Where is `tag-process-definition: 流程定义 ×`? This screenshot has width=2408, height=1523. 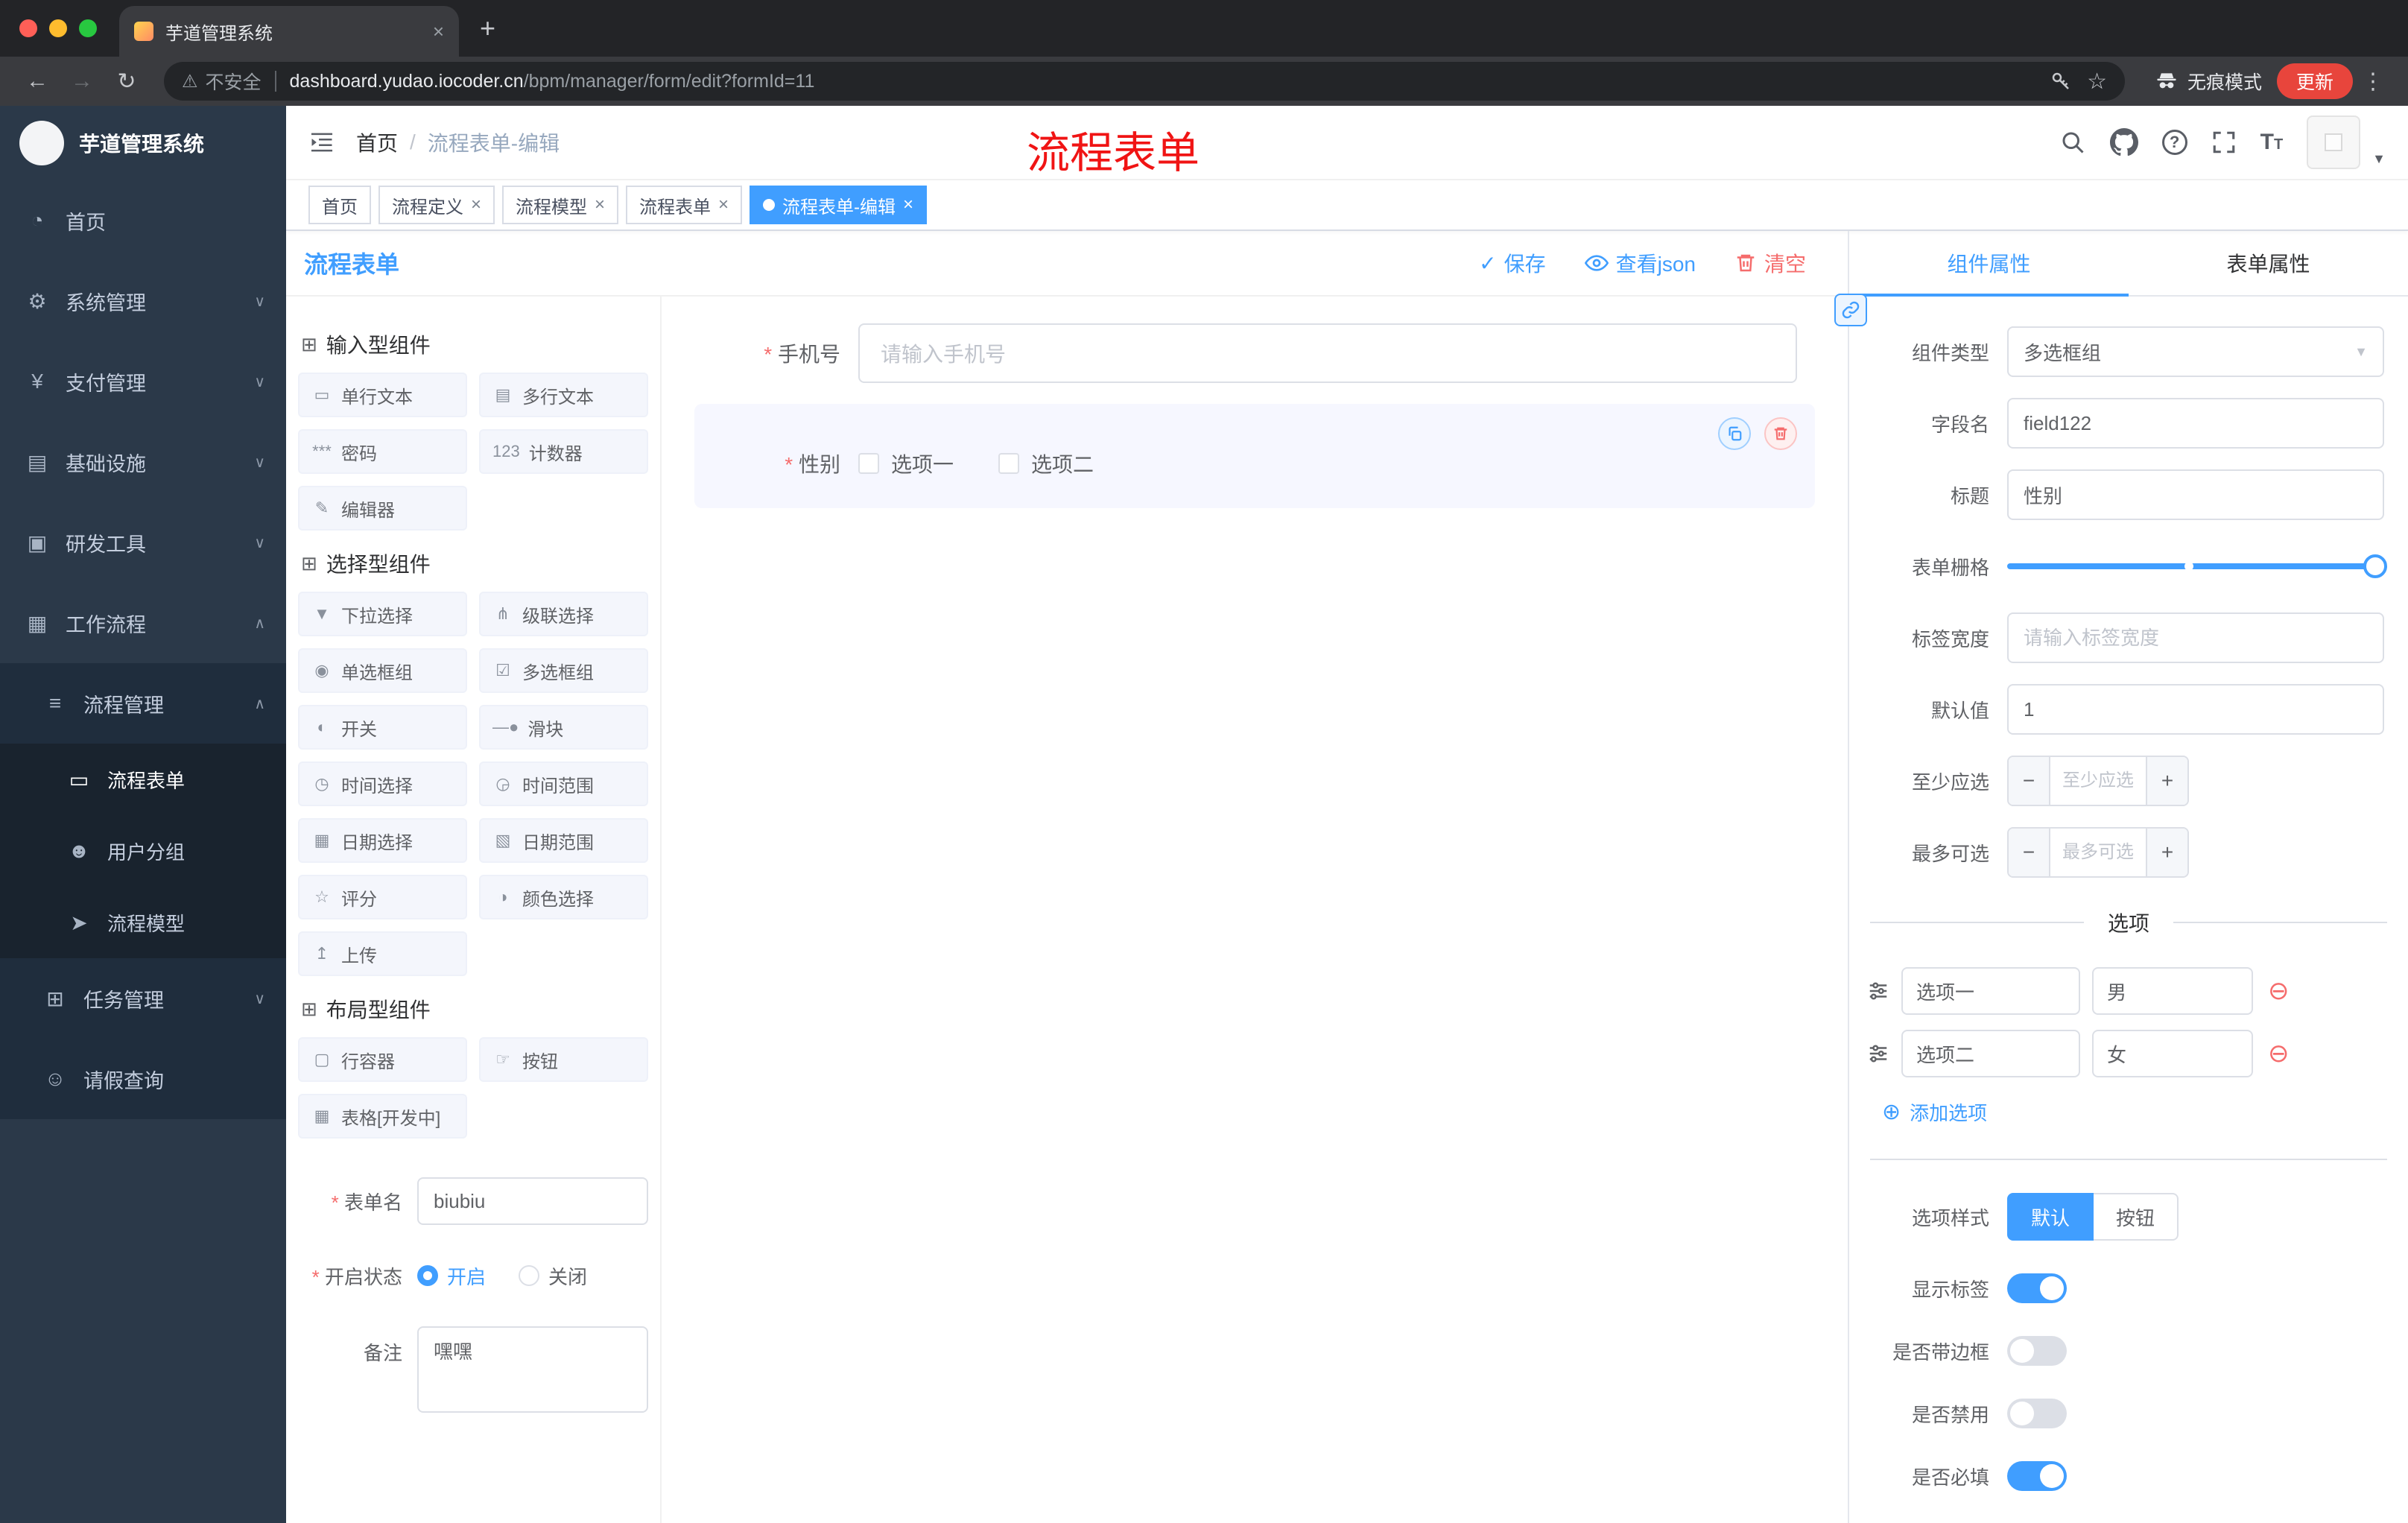
tag-process-definition: 流程定义 × is located at coordinates (436, 205).